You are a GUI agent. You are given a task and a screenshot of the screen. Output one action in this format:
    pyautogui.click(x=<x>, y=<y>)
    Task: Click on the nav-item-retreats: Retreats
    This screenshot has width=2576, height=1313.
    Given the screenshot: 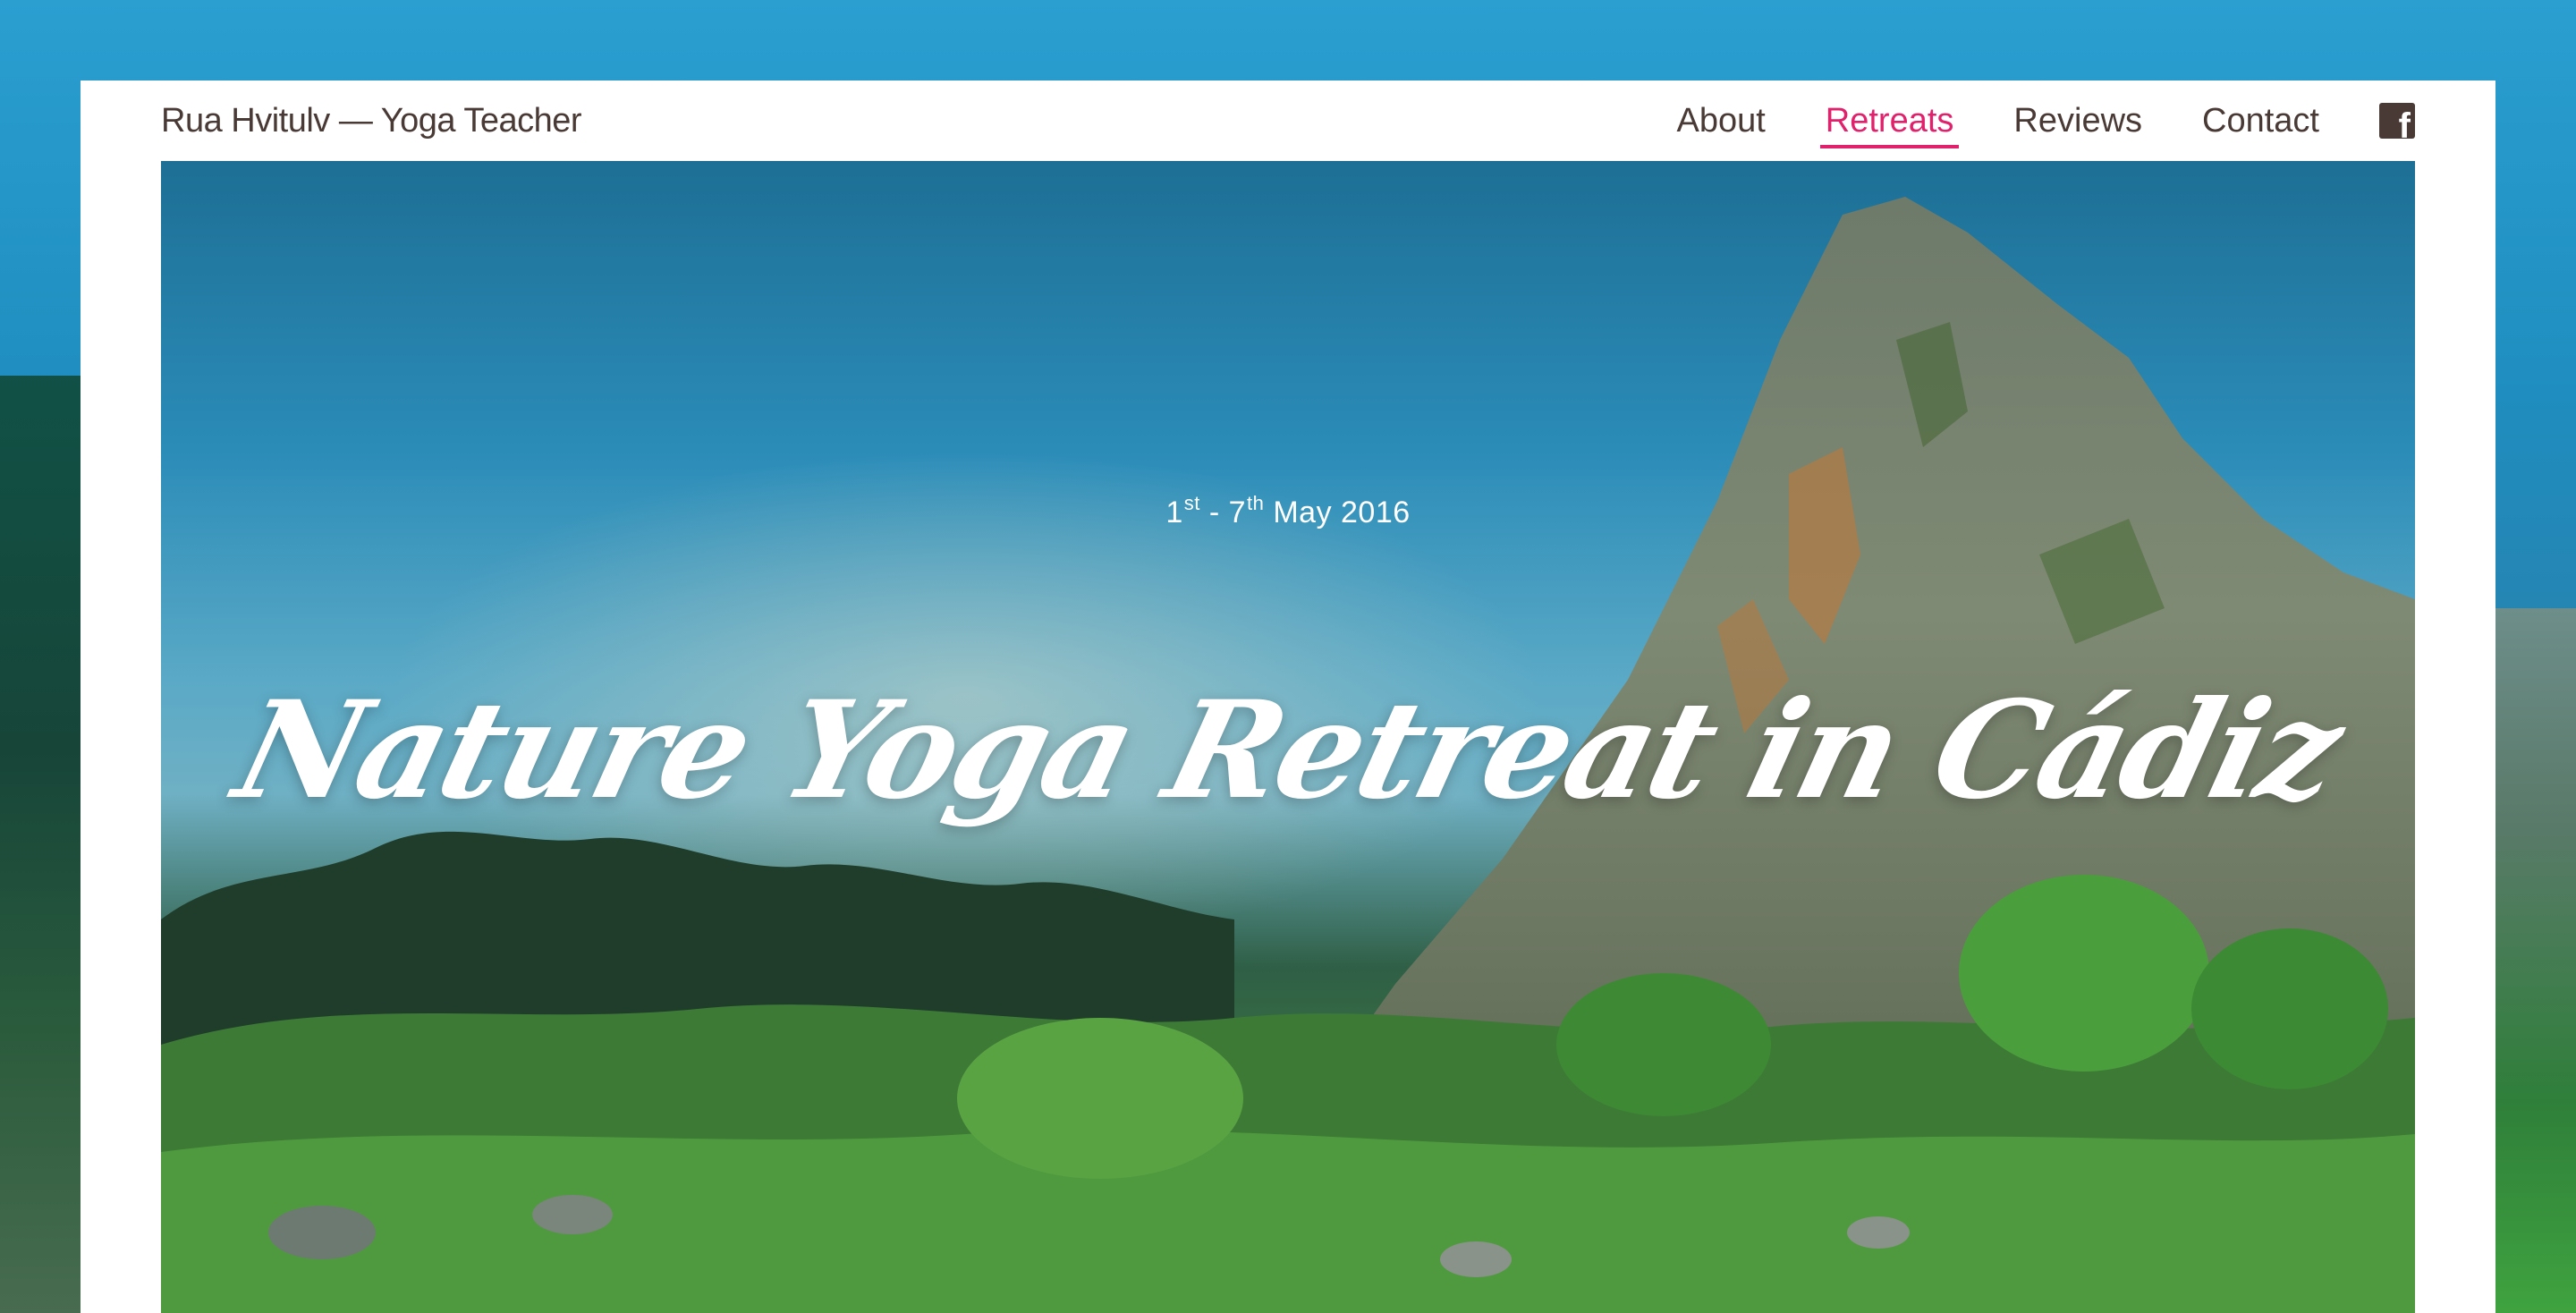 What is the action you would take?
    pyautogui.click(x=1889, y=120)
    